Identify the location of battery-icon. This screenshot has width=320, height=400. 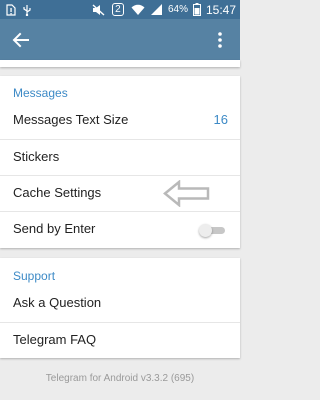
(196, 9).